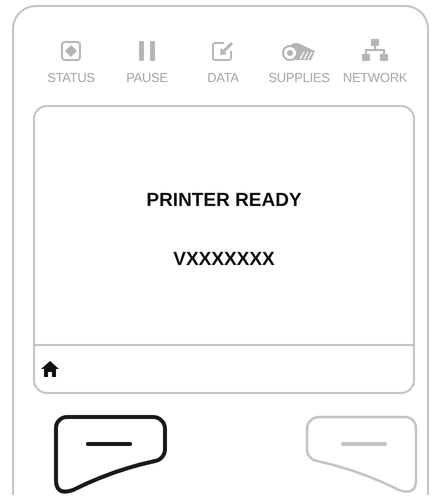 Image resolution: width=433 pixels, height=500 pixels. I want to click on indicator-label: DATA, so click(223, 77).